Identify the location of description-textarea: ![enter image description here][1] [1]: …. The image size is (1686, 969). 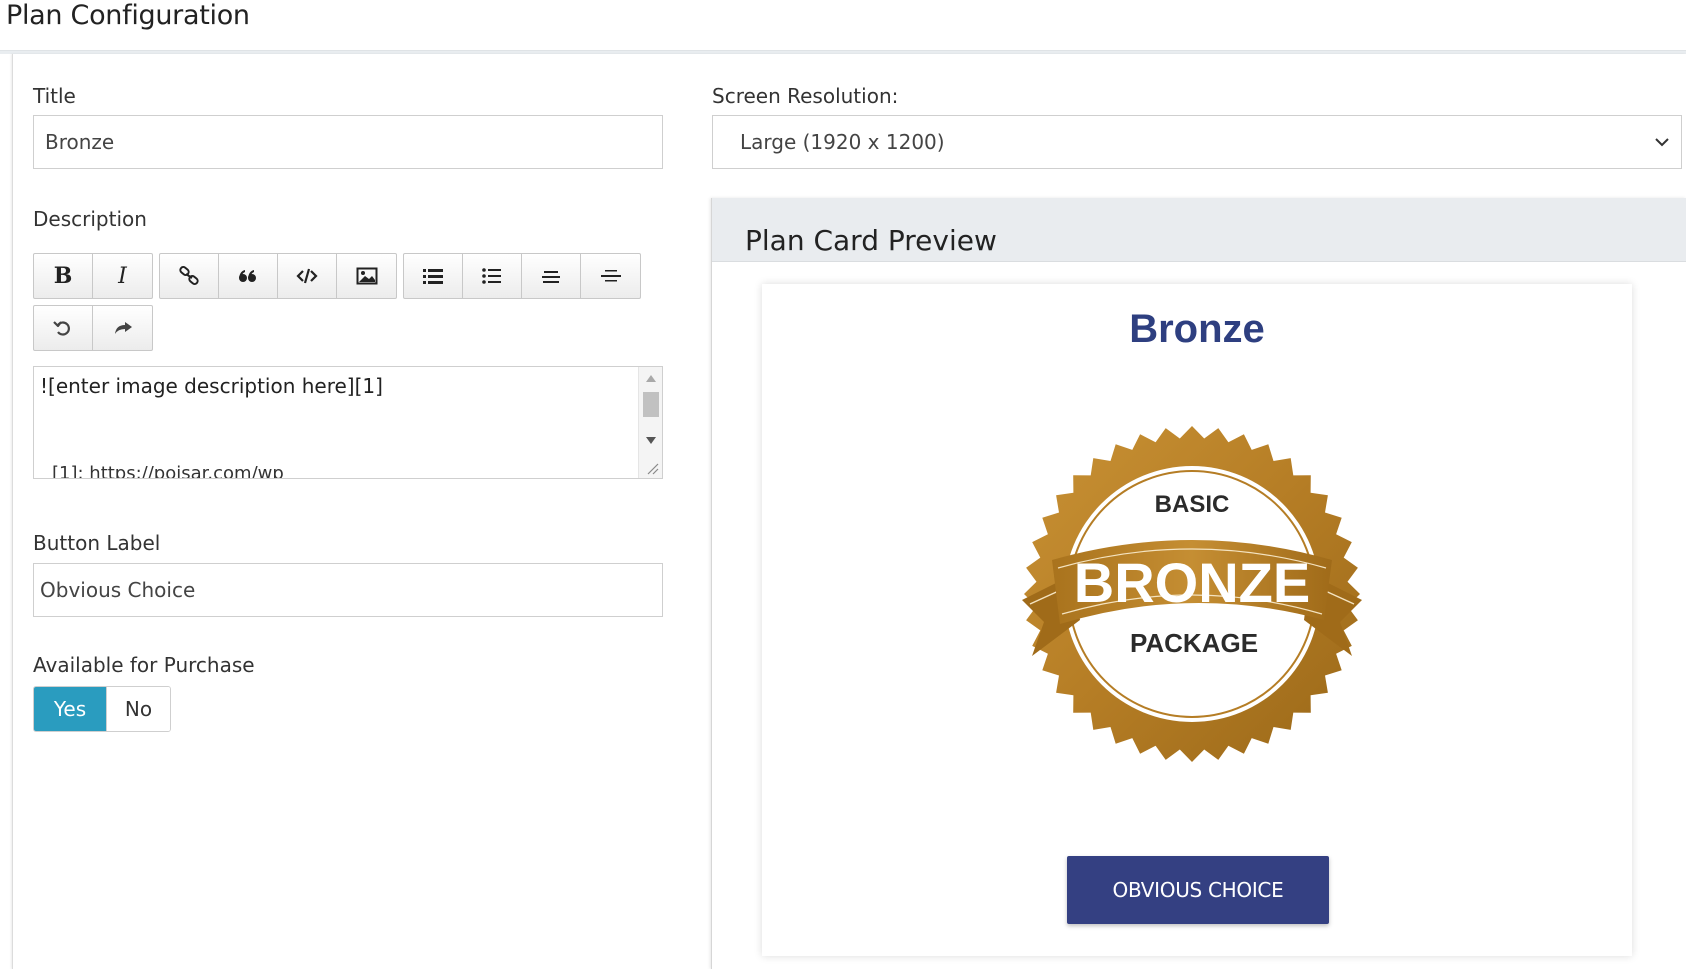
(348, 422).